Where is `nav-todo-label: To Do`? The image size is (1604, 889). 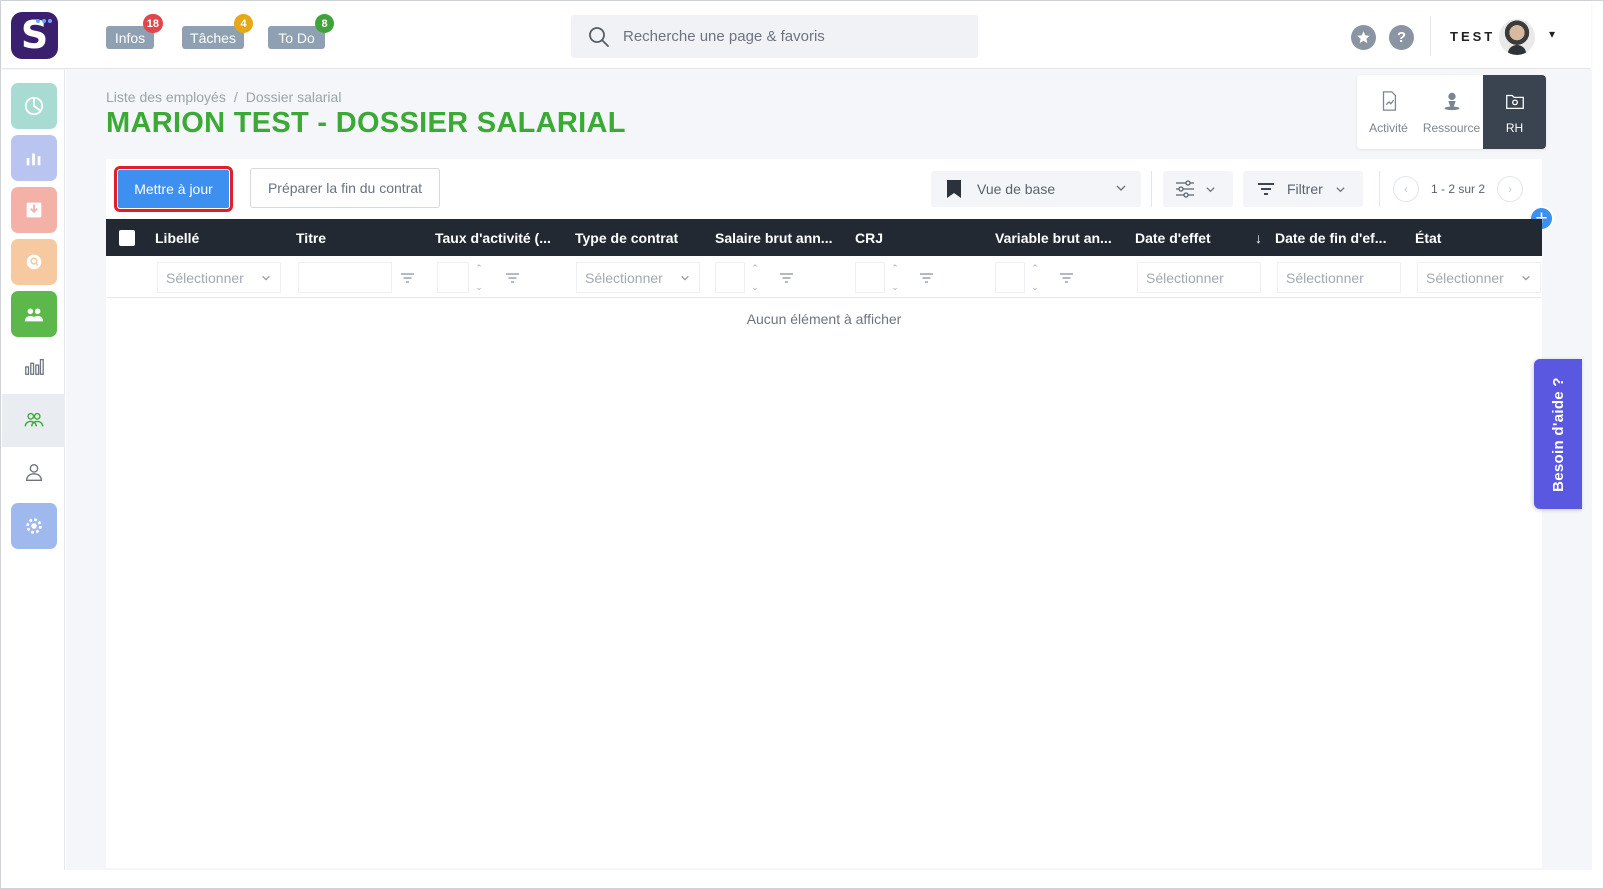
nav-todo-label: To Do is located at coordinates (296, 37).